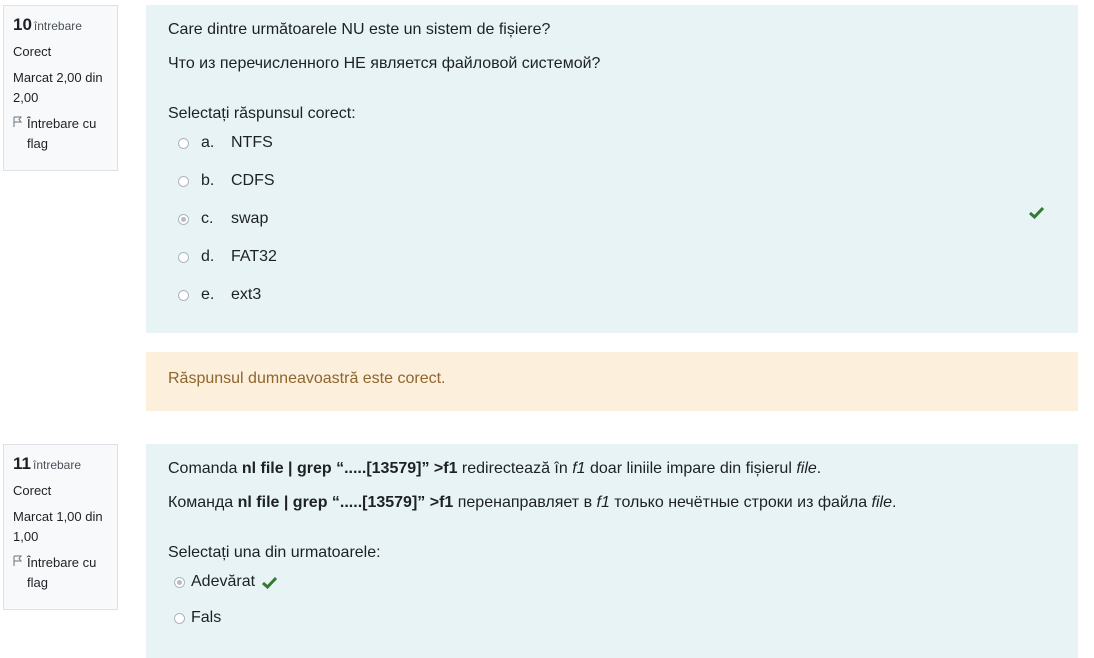 This screenshot has width=1094, height=658. Describe the element at coordinates (179, 618) in the screenshot. I see `option-false-radio` at that location.